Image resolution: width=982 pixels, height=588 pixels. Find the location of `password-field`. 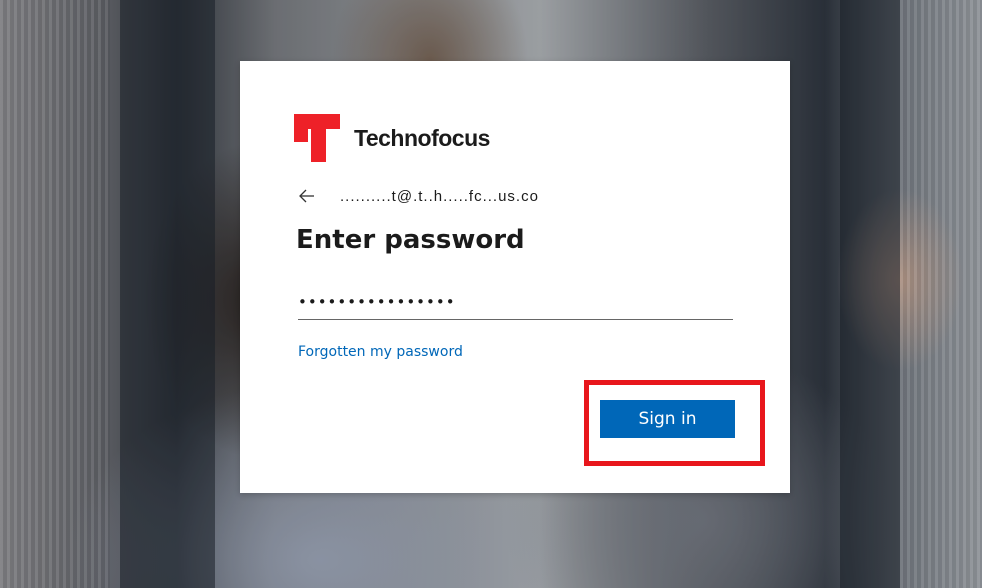

password-field is located at coordinates (515, 302).